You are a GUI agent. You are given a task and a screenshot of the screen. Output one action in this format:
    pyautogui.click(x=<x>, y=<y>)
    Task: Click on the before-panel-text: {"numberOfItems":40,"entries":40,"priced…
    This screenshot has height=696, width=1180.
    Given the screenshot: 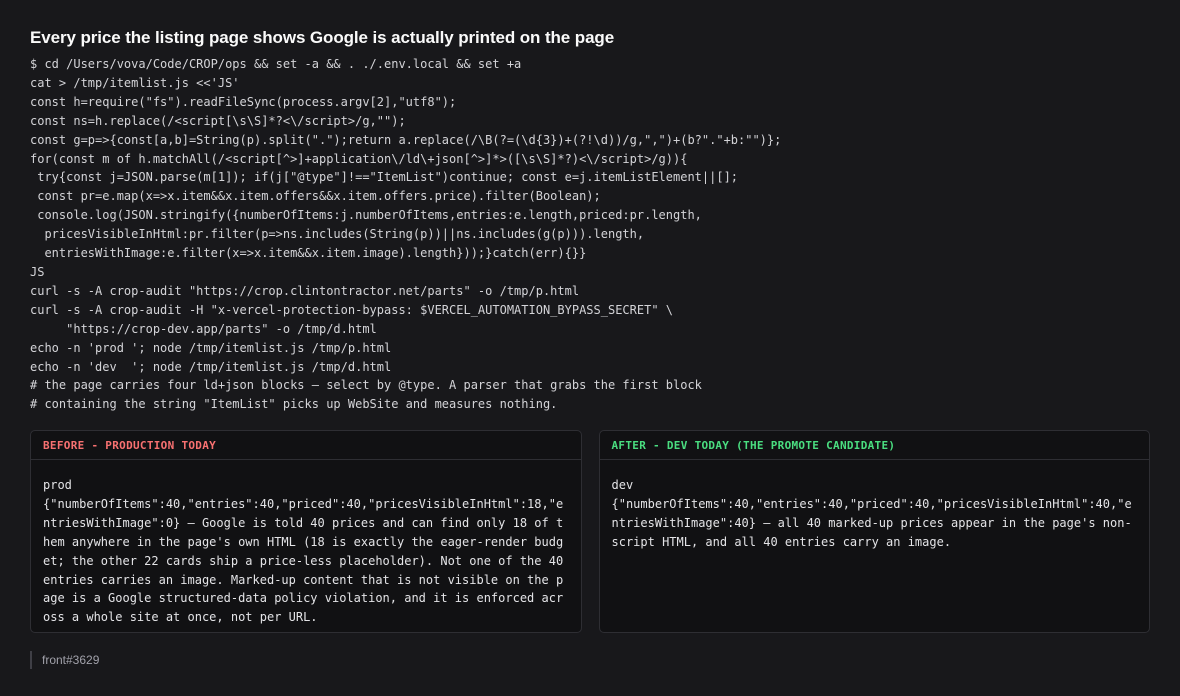 What is the action you would take?
    pyautogui.click(x=307, y=560)
    